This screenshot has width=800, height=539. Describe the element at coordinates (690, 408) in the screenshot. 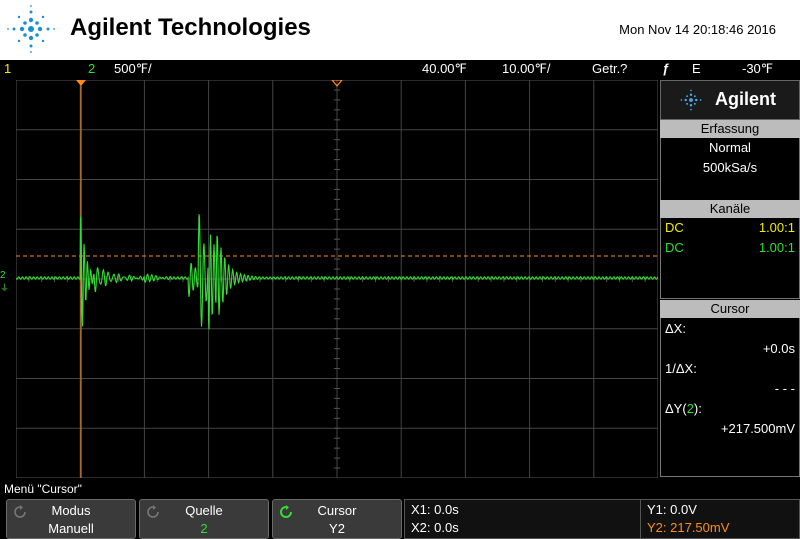

I see `delta-y-channel: 2` at that location.